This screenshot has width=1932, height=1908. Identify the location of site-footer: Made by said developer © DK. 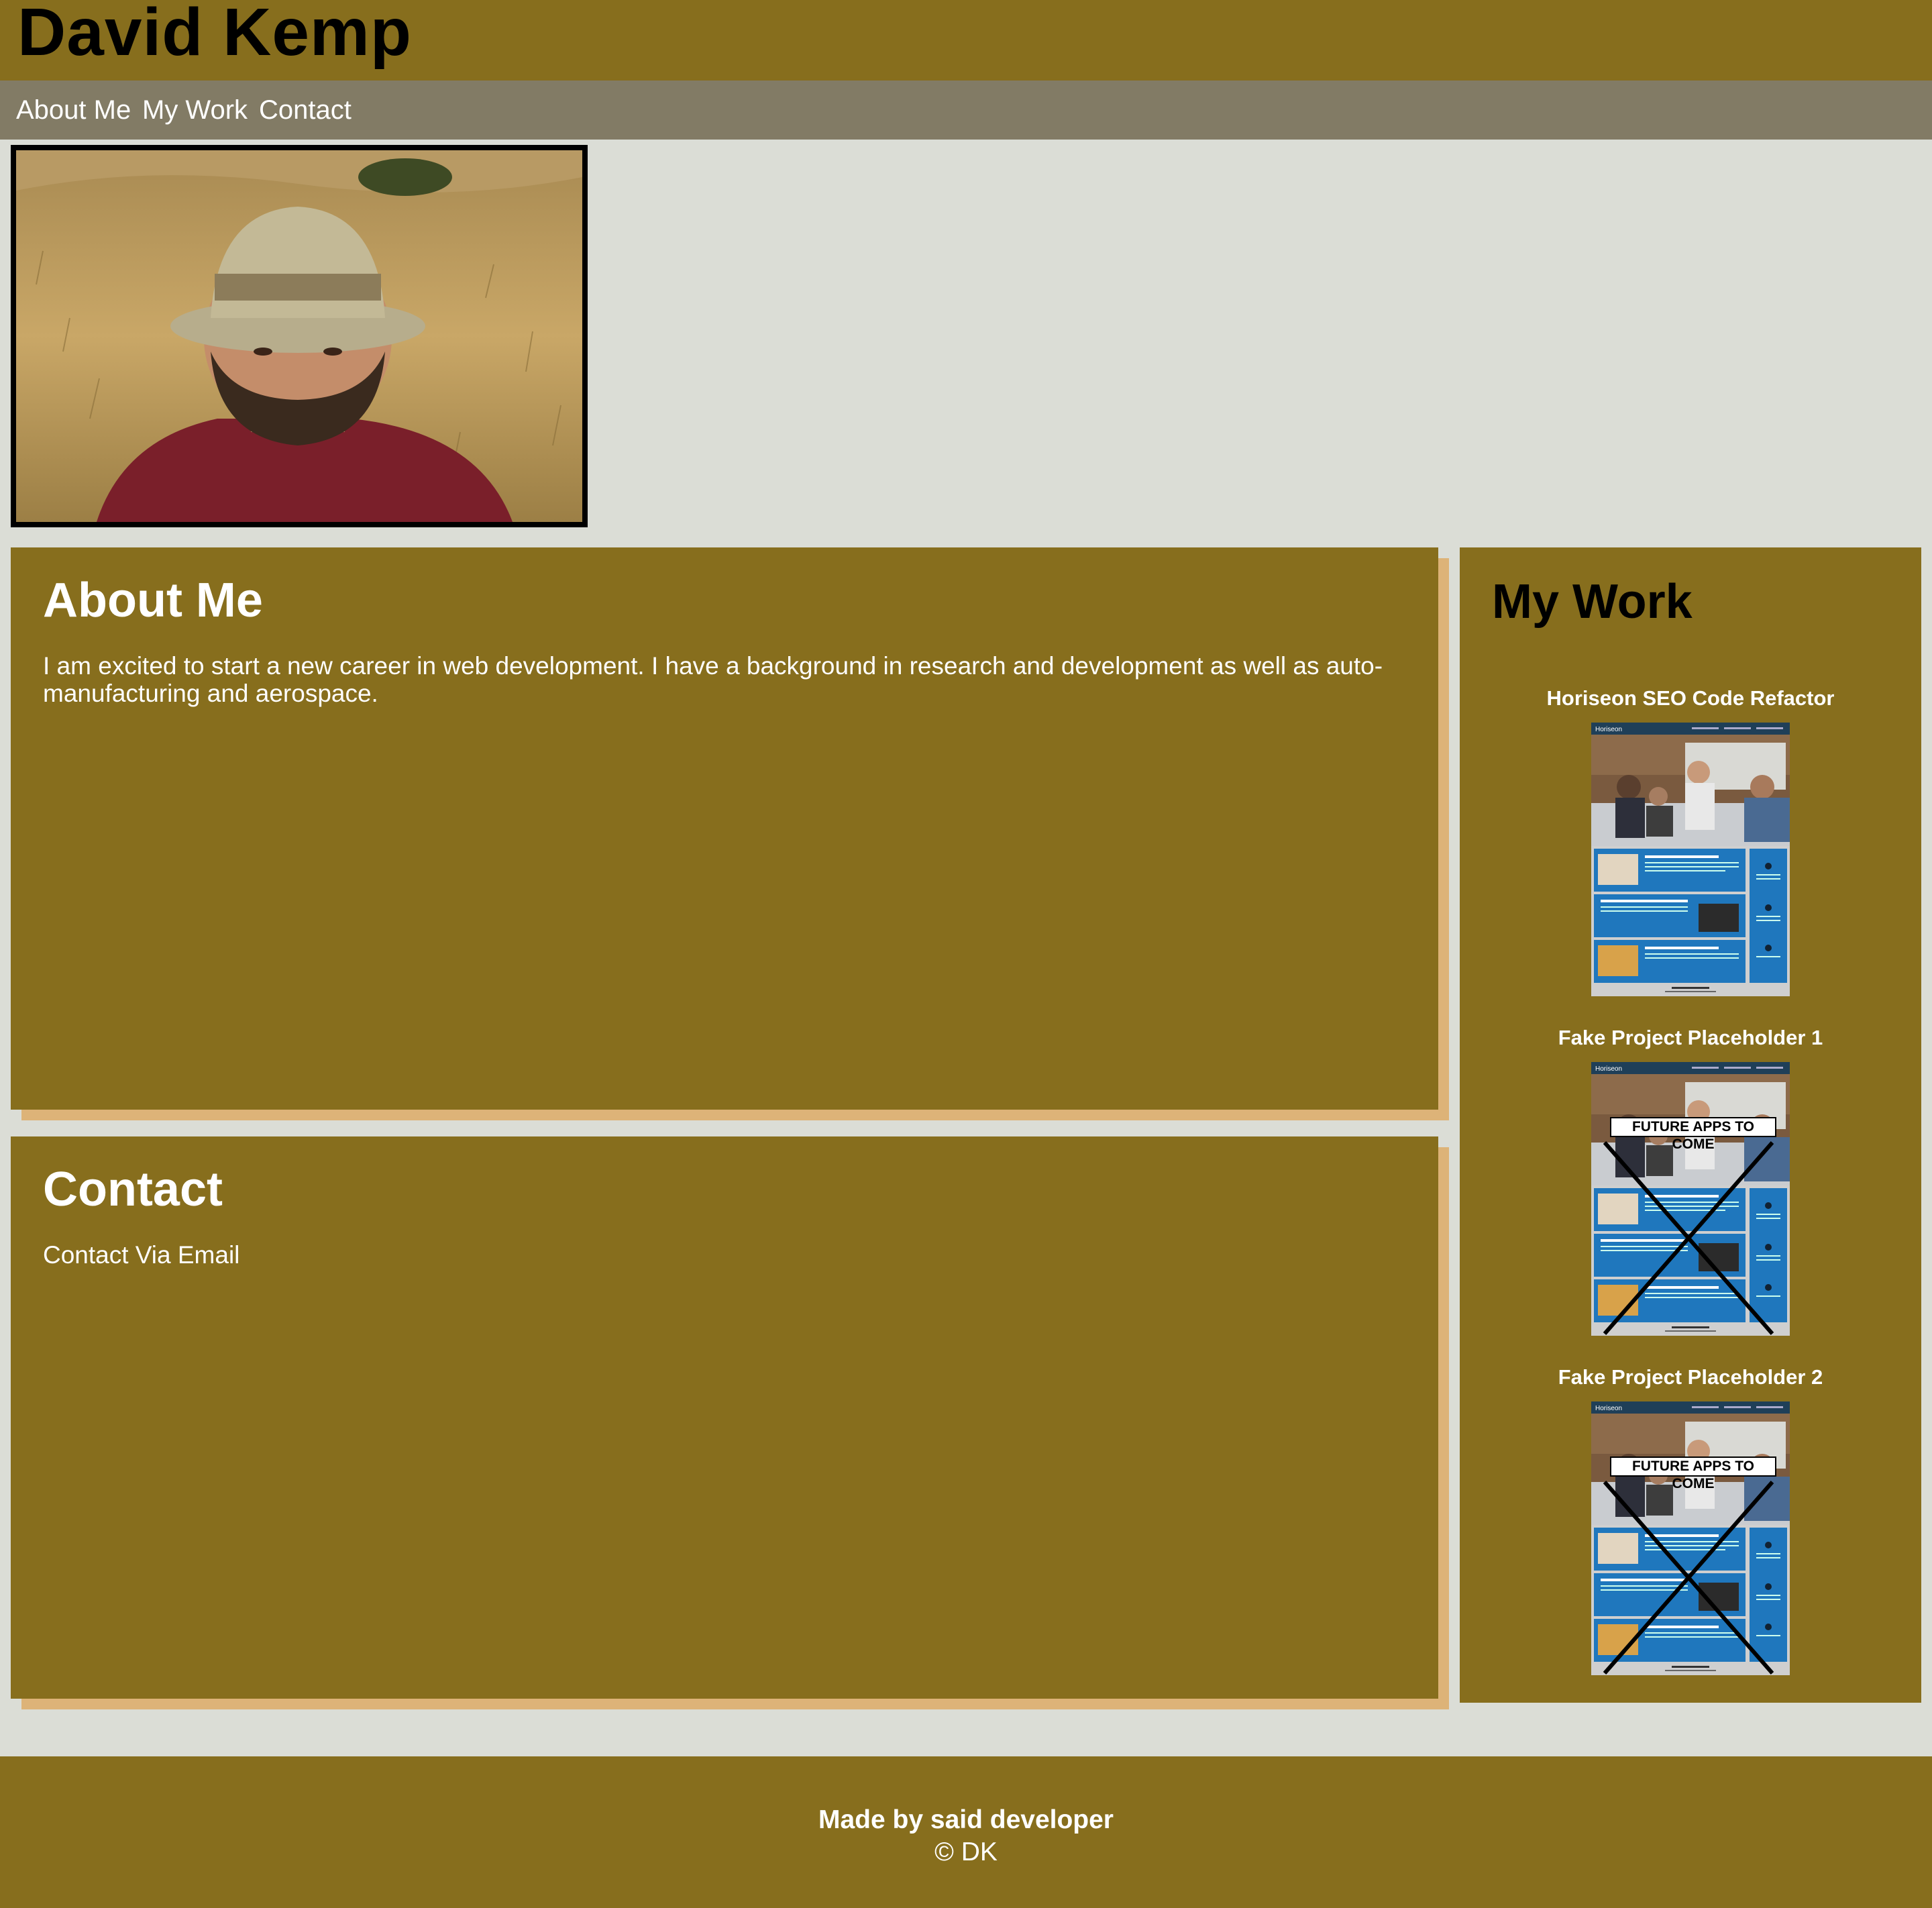
(966, 1832).